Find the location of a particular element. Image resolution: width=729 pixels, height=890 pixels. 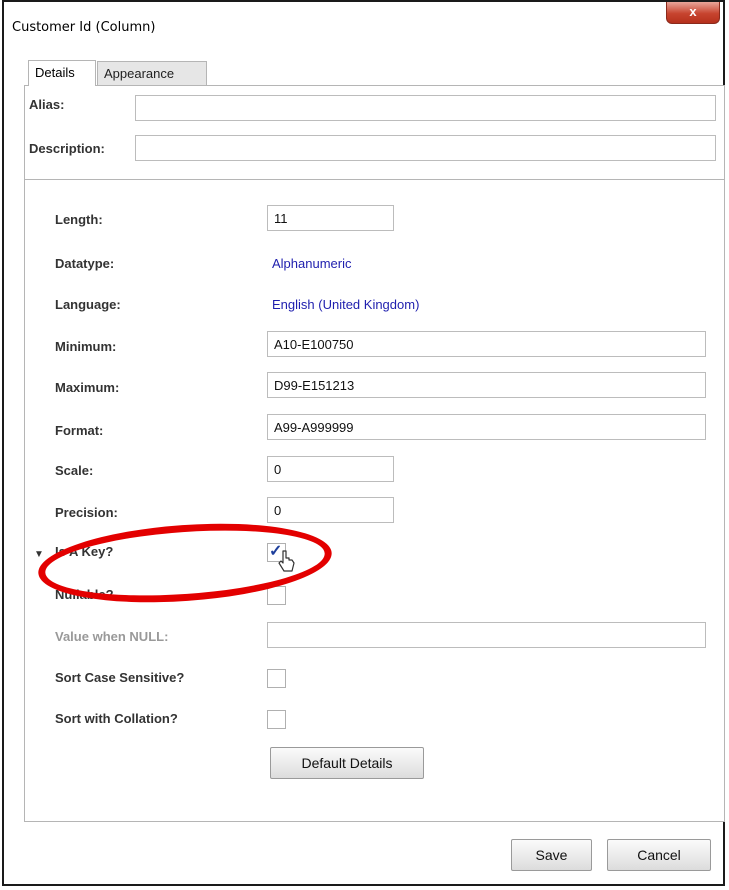

nullable-label: Nullable? is located at coordinates (84, 594).